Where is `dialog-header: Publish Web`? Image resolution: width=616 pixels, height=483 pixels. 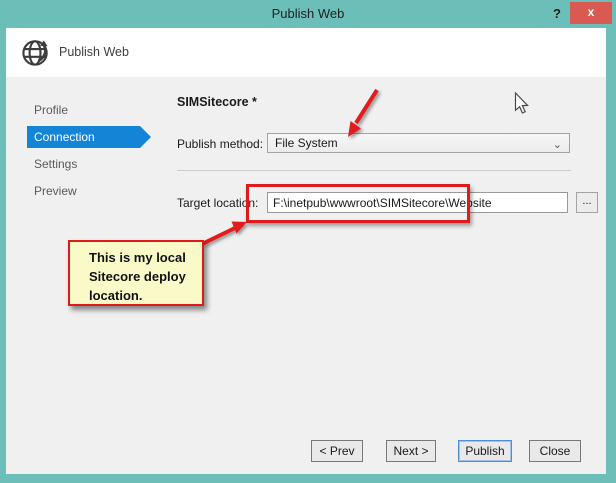
dialog-header: Publish Web is located at coordinates (306, 52).